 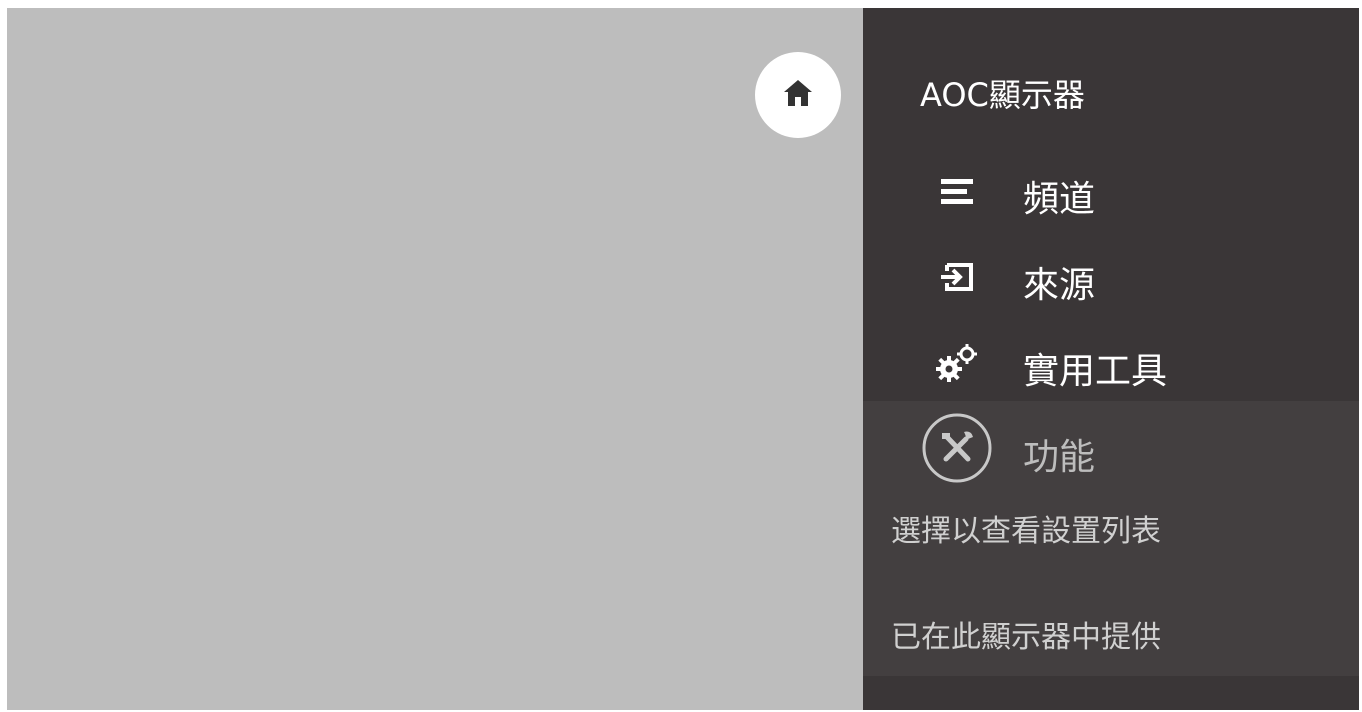 I want to click on input-source-icon, so click(x=957, y=277).